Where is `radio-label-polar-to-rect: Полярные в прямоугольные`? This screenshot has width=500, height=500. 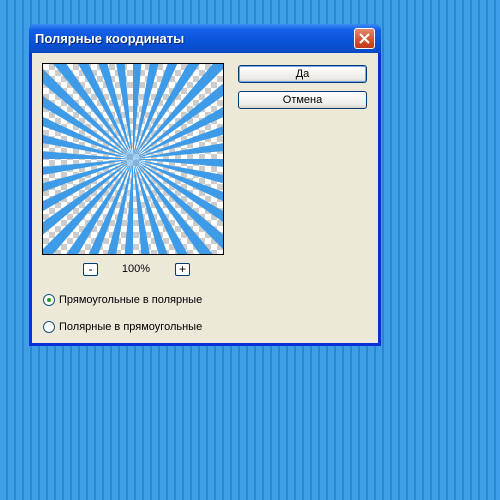 radio-label-polar-to-rect: Полярные в прямоугольные is located at coordinates (131, 327).